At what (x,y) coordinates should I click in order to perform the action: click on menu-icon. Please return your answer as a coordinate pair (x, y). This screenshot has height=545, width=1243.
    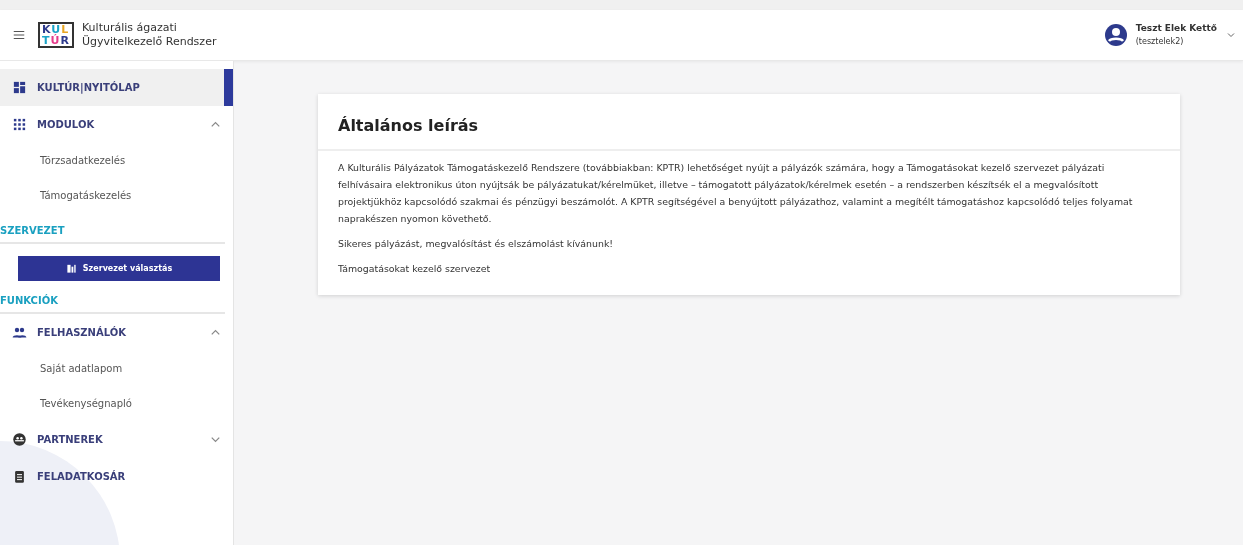
    Looking at the image, I should click on (19, 35).